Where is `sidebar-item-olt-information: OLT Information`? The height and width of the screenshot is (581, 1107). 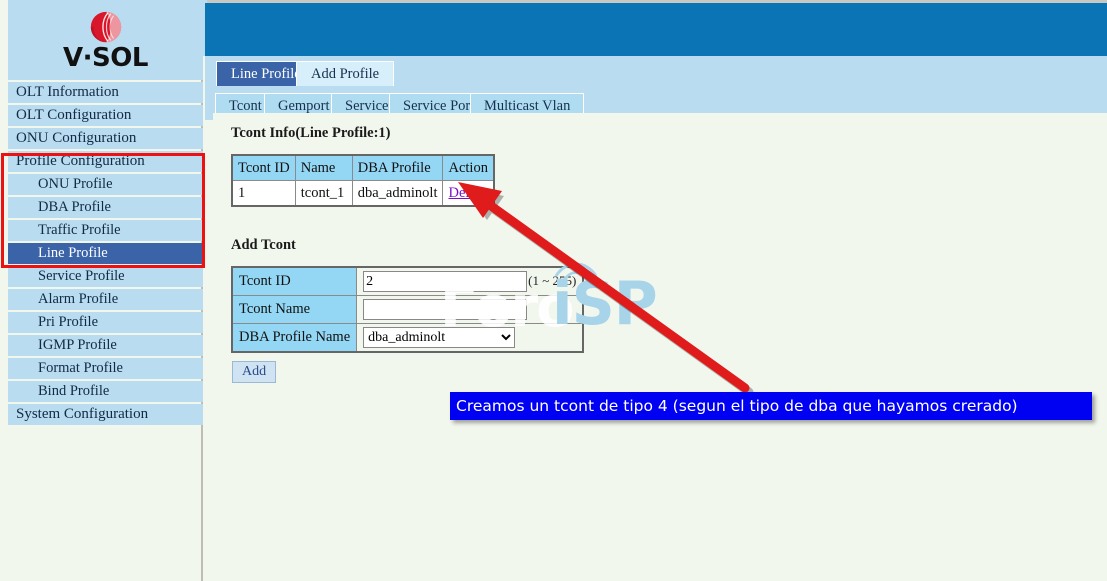 sidebar-item-olt-information: OLT Information is located at coordinates (105, 92).